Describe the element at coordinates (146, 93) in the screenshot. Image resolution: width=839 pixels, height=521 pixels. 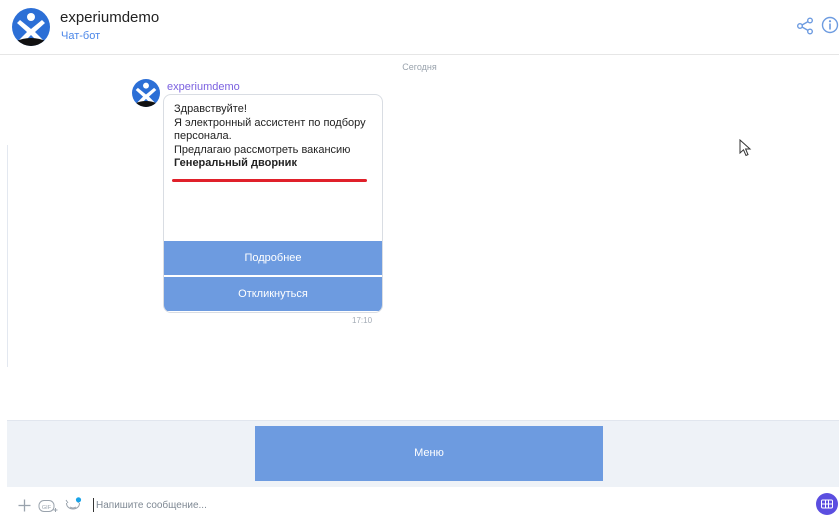
I see `message-avatar` at that location.